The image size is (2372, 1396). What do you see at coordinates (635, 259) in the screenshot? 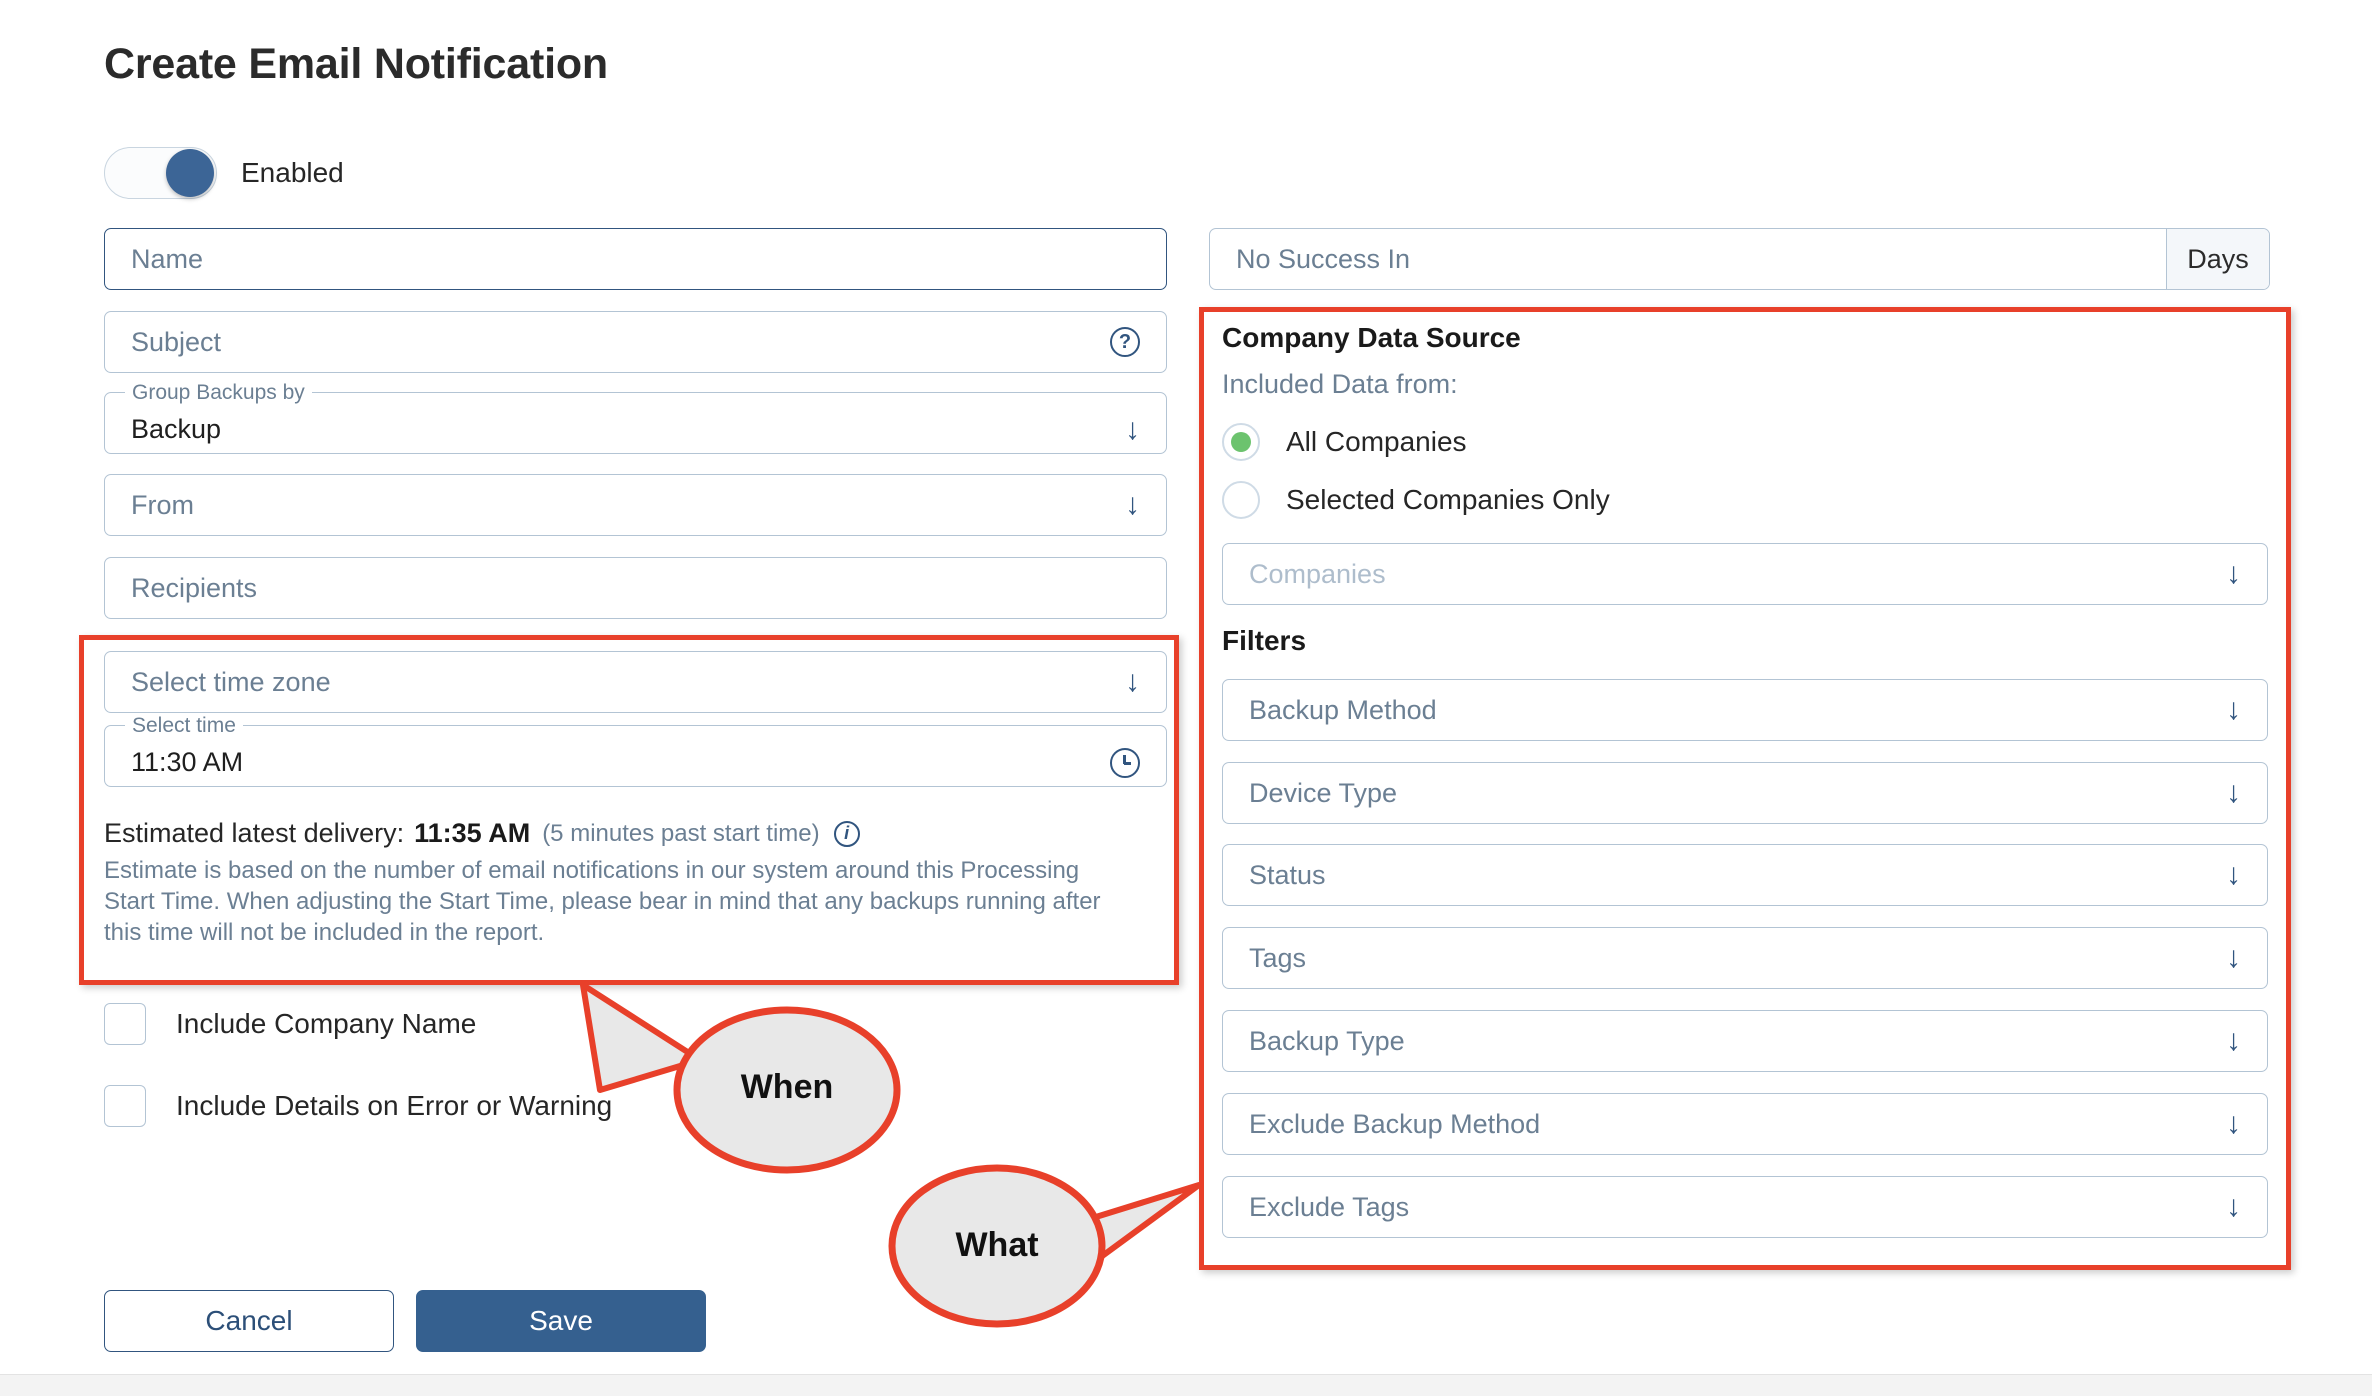
I see `name-input: Name` at bounding box center [635, 259].